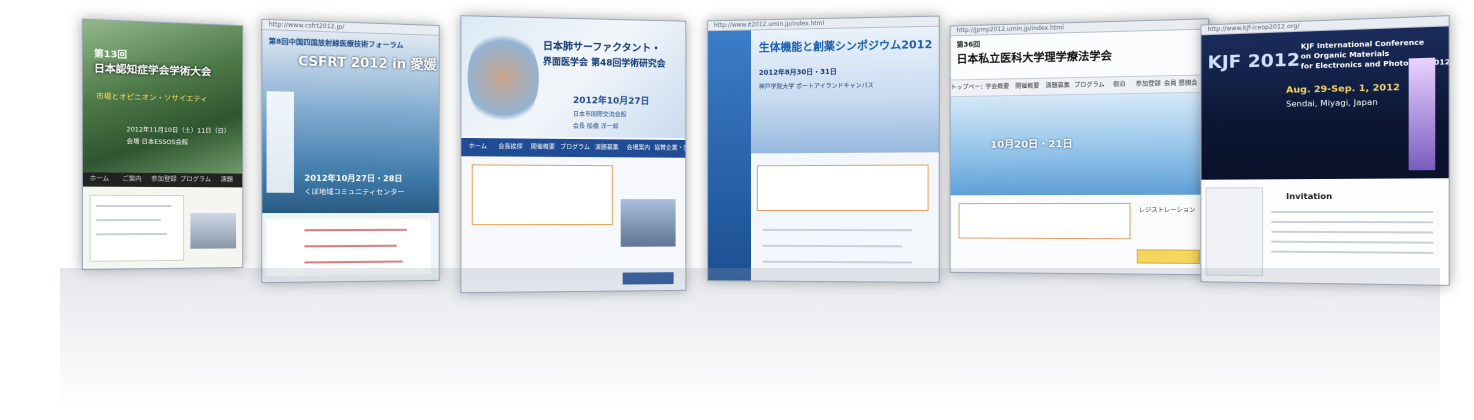  I want to click on congress-number: 第36回, so click(968, 44).